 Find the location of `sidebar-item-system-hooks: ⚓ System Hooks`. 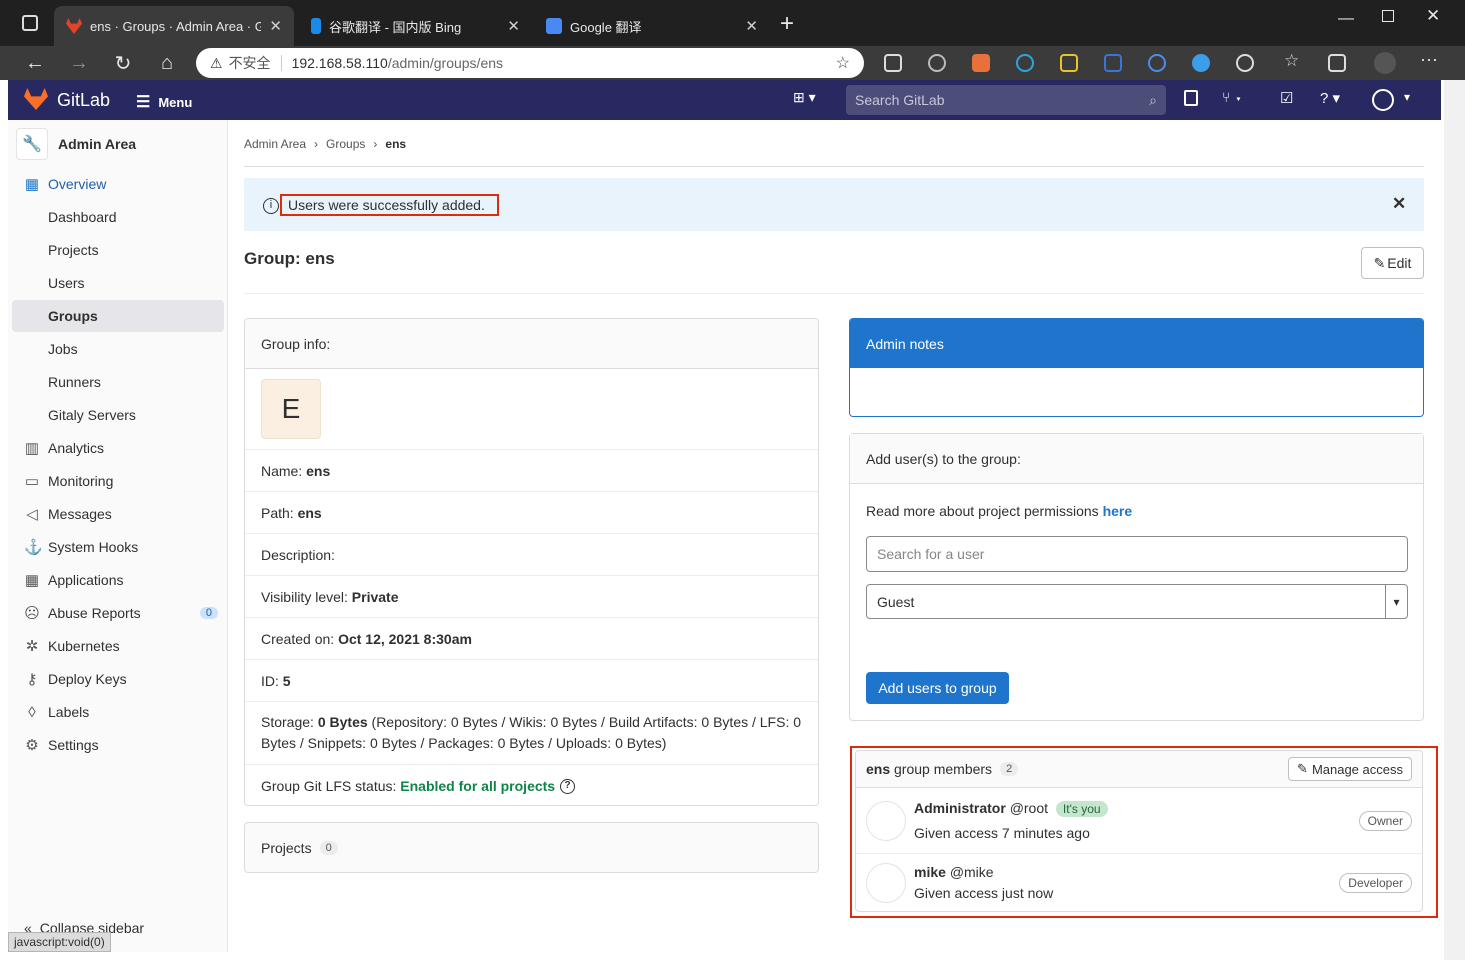

sidebar-item-system-hooks: ⚓ System Hooks is located at coordinates (118, 547).